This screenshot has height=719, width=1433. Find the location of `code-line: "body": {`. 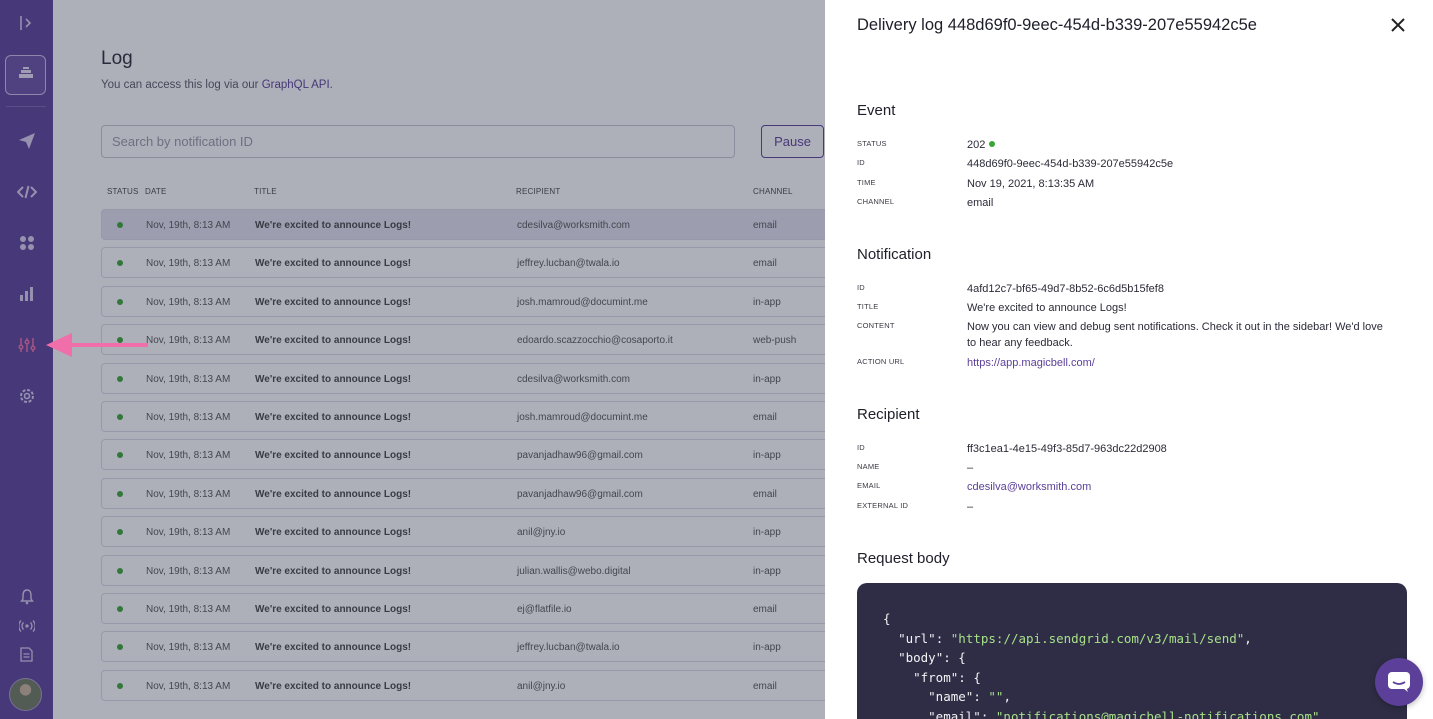

code-line: "body": { is located at coordinates (1145, 658).